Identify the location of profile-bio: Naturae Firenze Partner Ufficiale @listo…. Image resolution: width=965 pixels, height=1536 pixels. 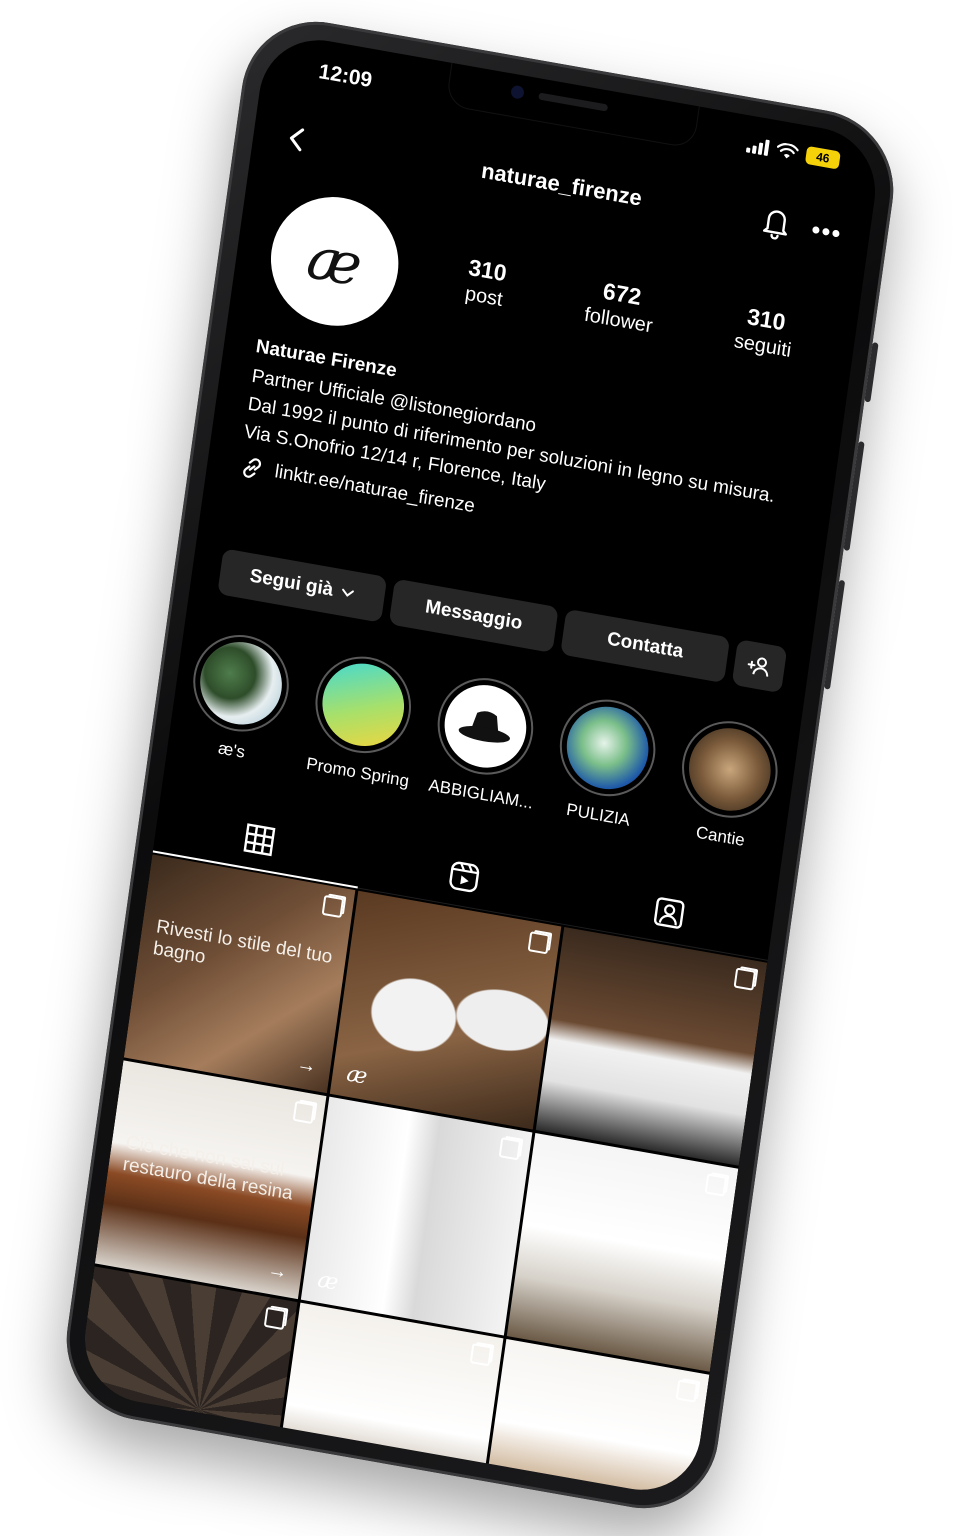
(524, 455).